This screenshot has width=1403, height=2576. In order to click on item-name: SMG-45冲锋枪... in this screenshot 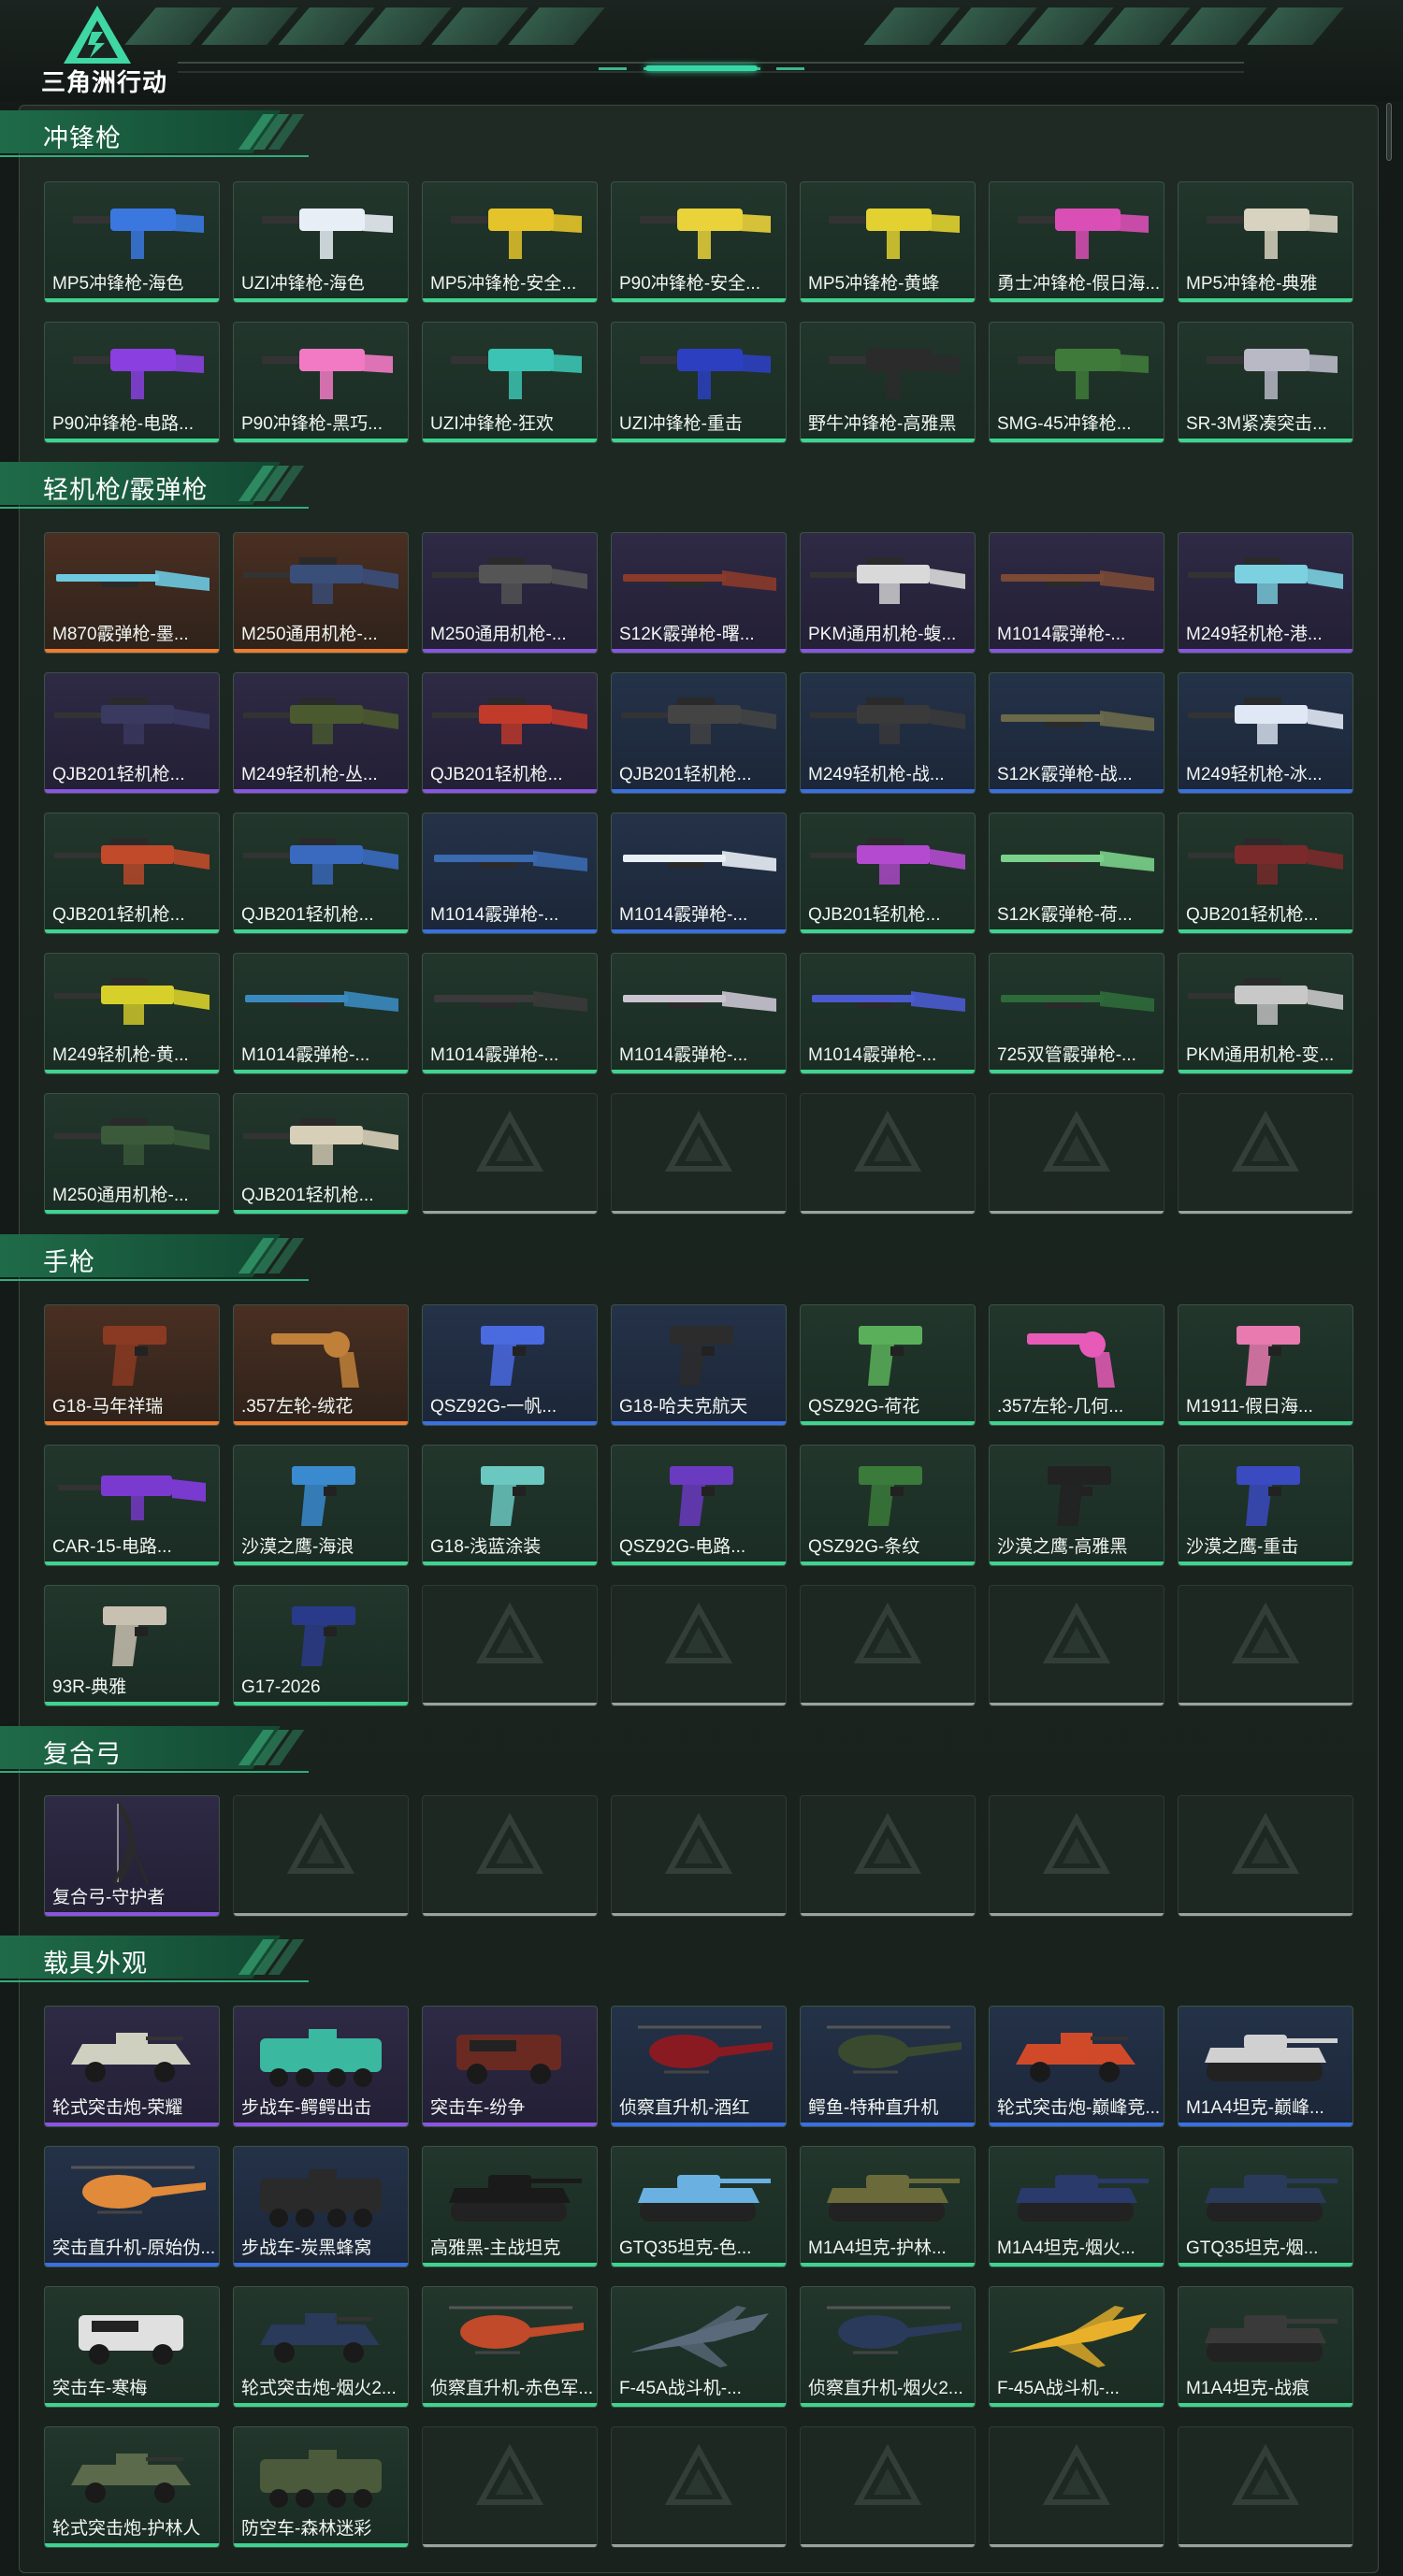, I will do `click(1064, 424)`.